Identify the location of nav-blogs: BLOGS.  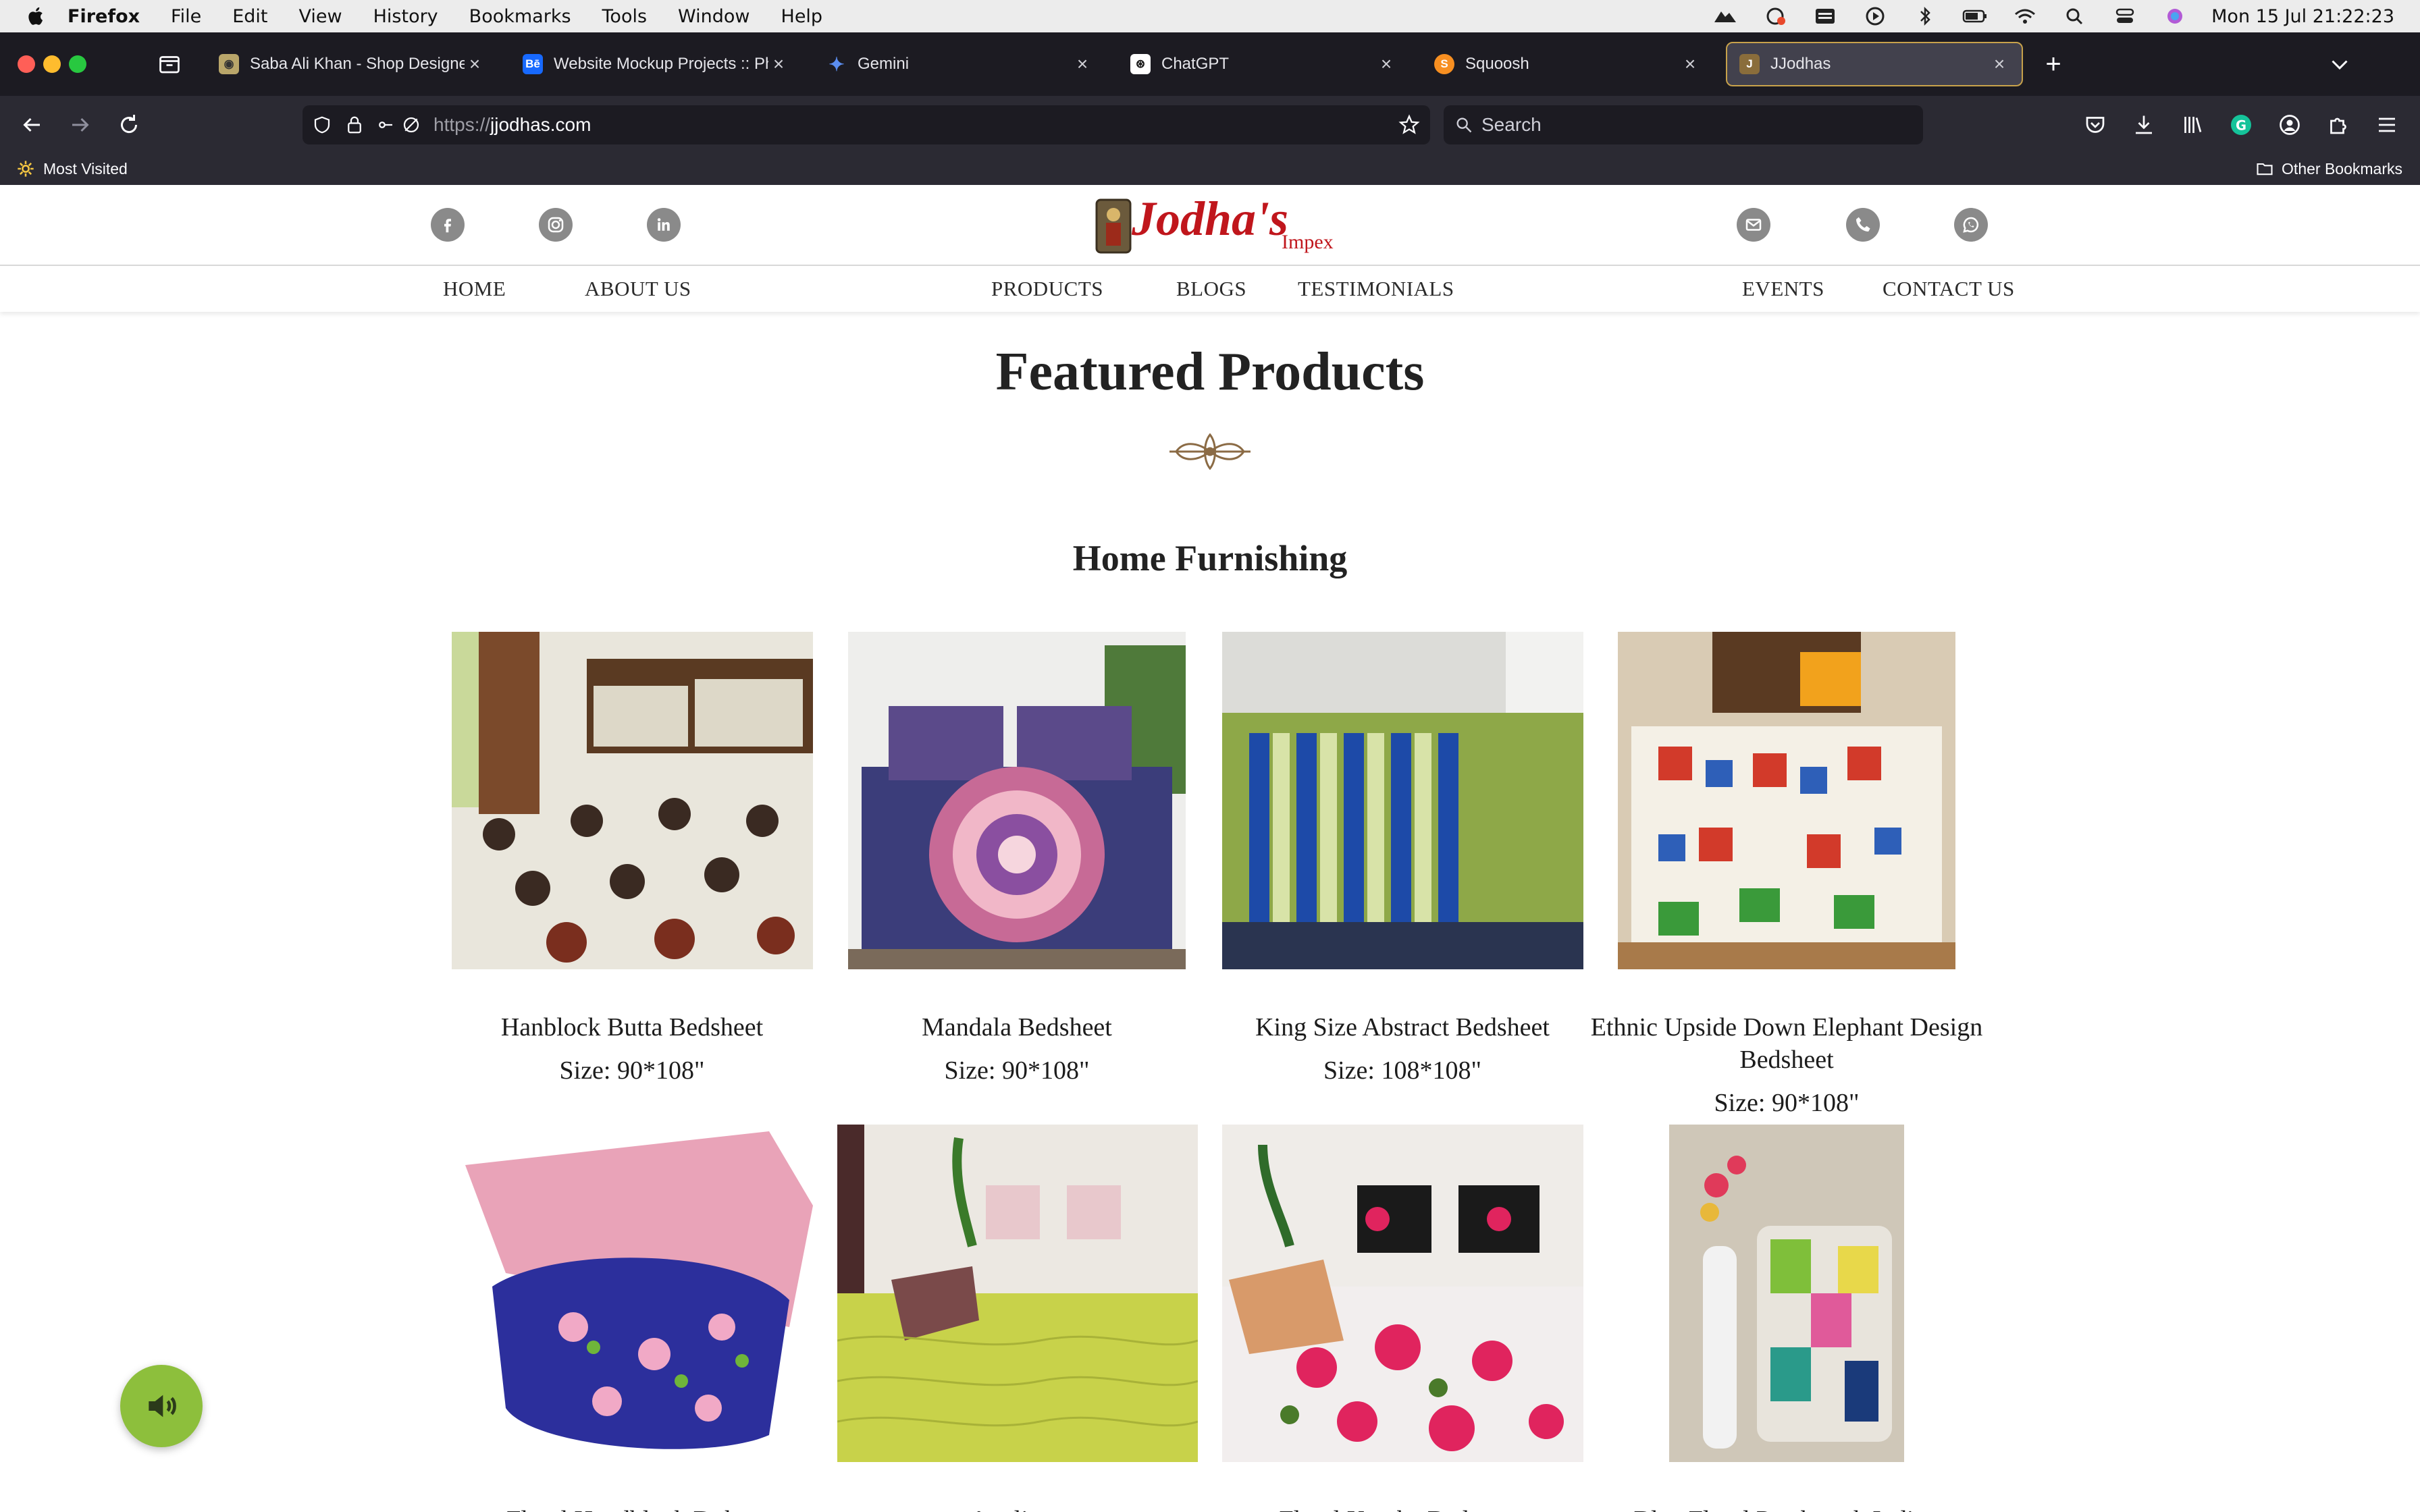
(1211, 289).